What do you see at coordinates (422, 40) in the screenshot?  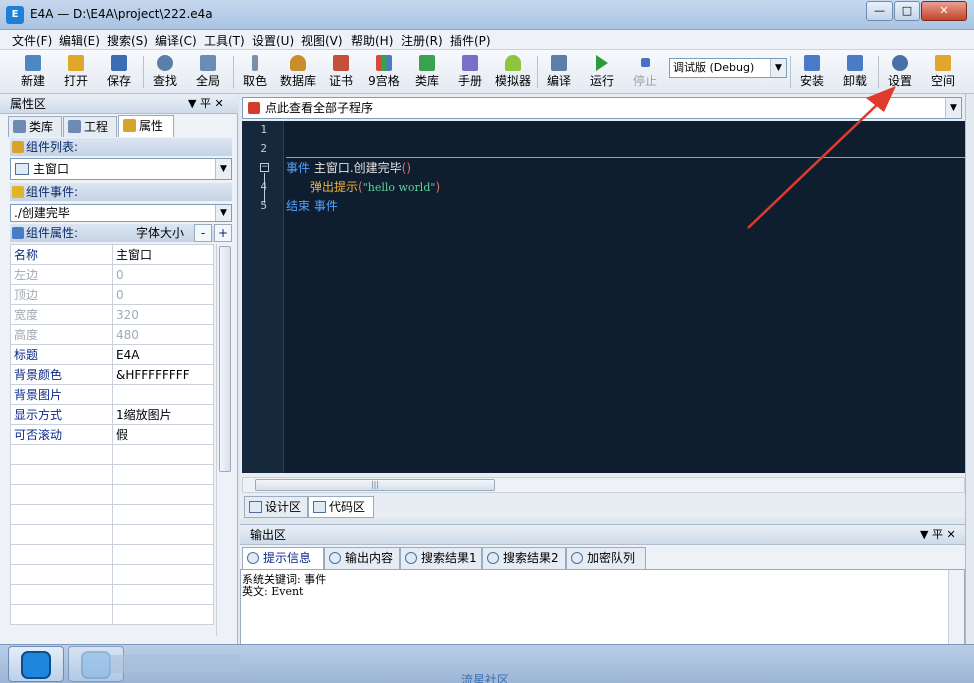 I see `menu-register: 注册(R)` at bounding box center [422, 40].